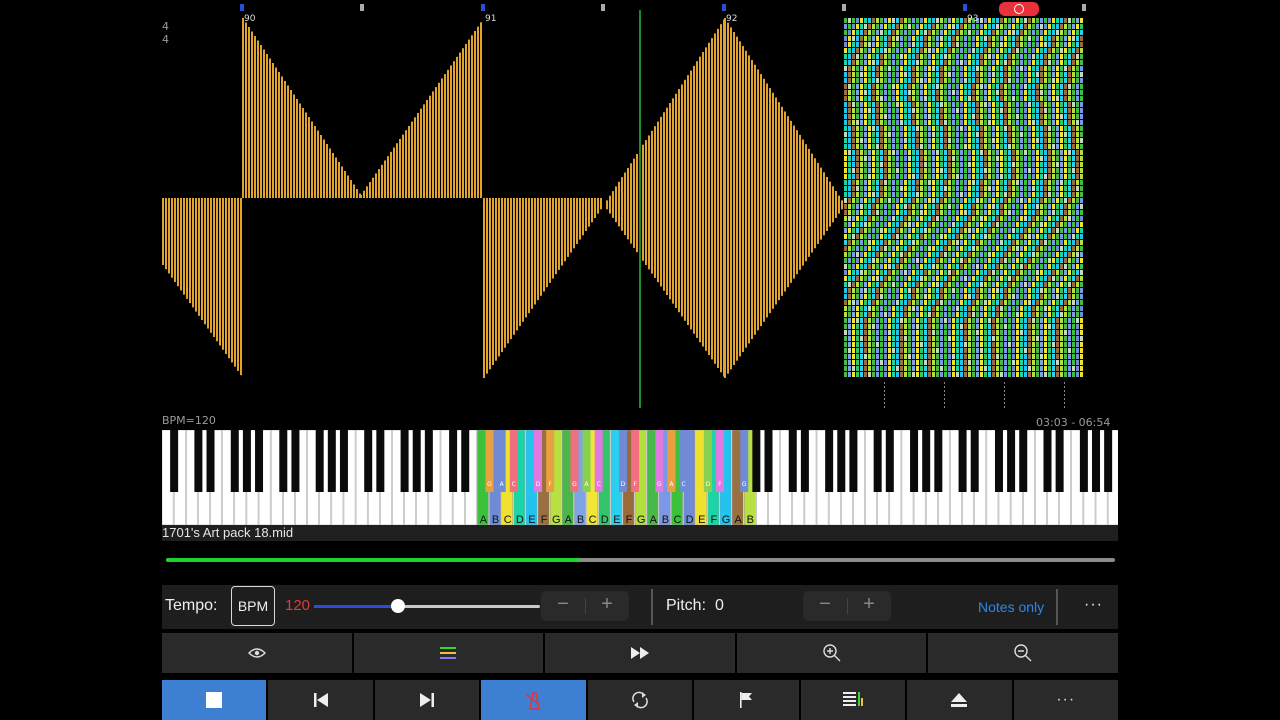  Describe the element at coordinates (1023, 653) in the screenshot. I see `zoom-out-button` at that location.